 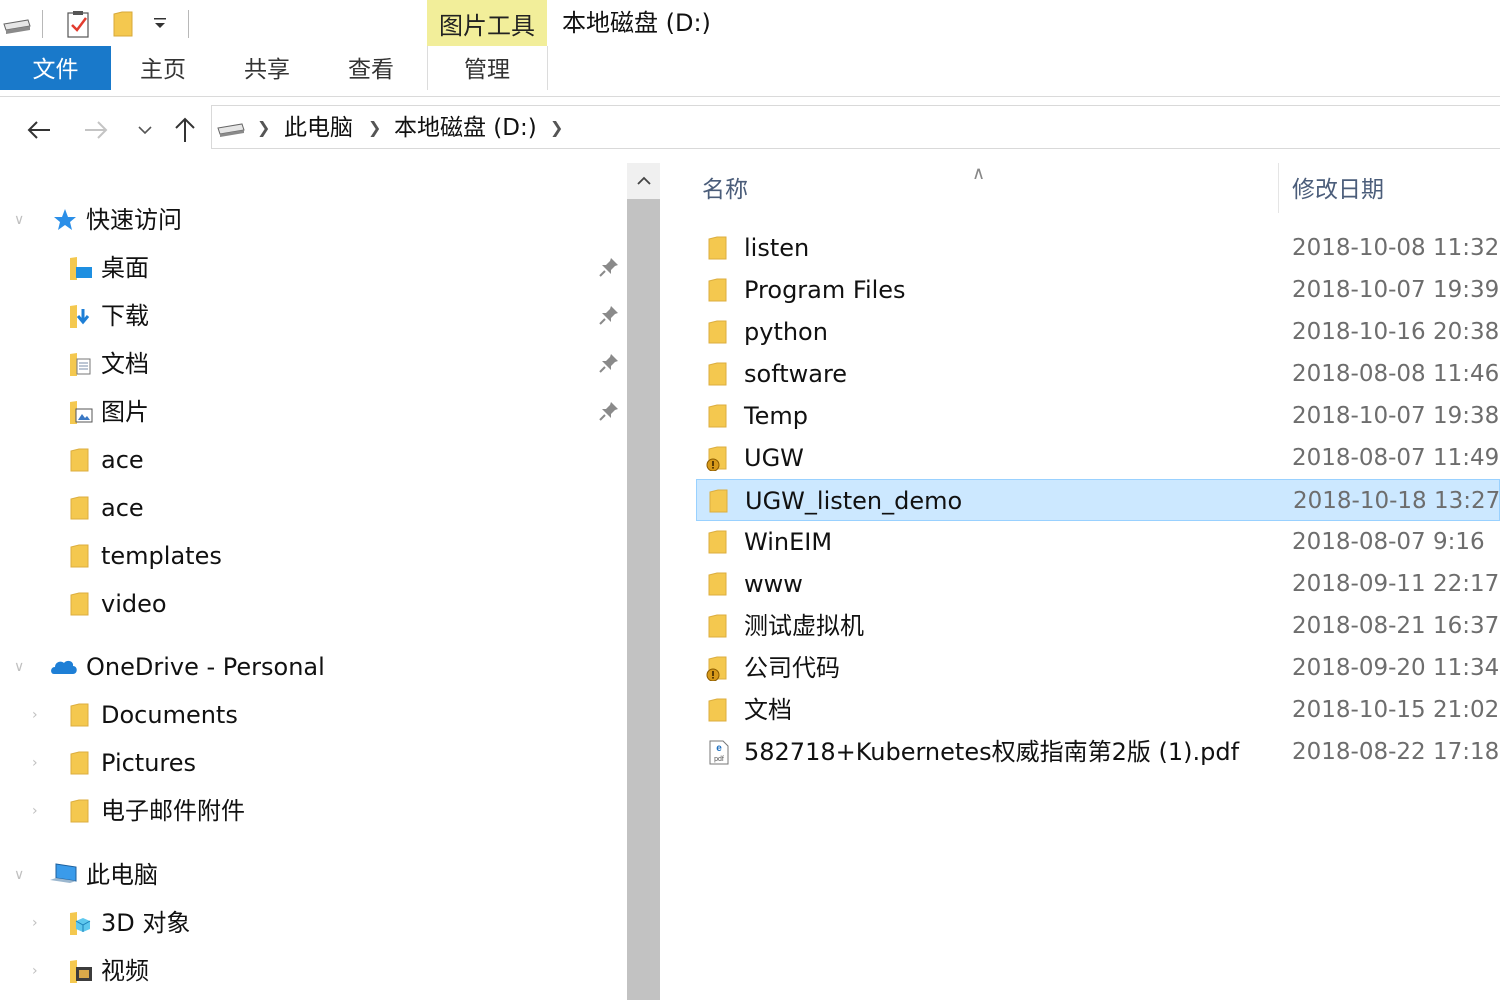 What do you see at coordinates (1098, 668) in the screenshot?
I see `file-row: 公司代码 2018-09-20 11:34` at bounding box center [1098, 668].